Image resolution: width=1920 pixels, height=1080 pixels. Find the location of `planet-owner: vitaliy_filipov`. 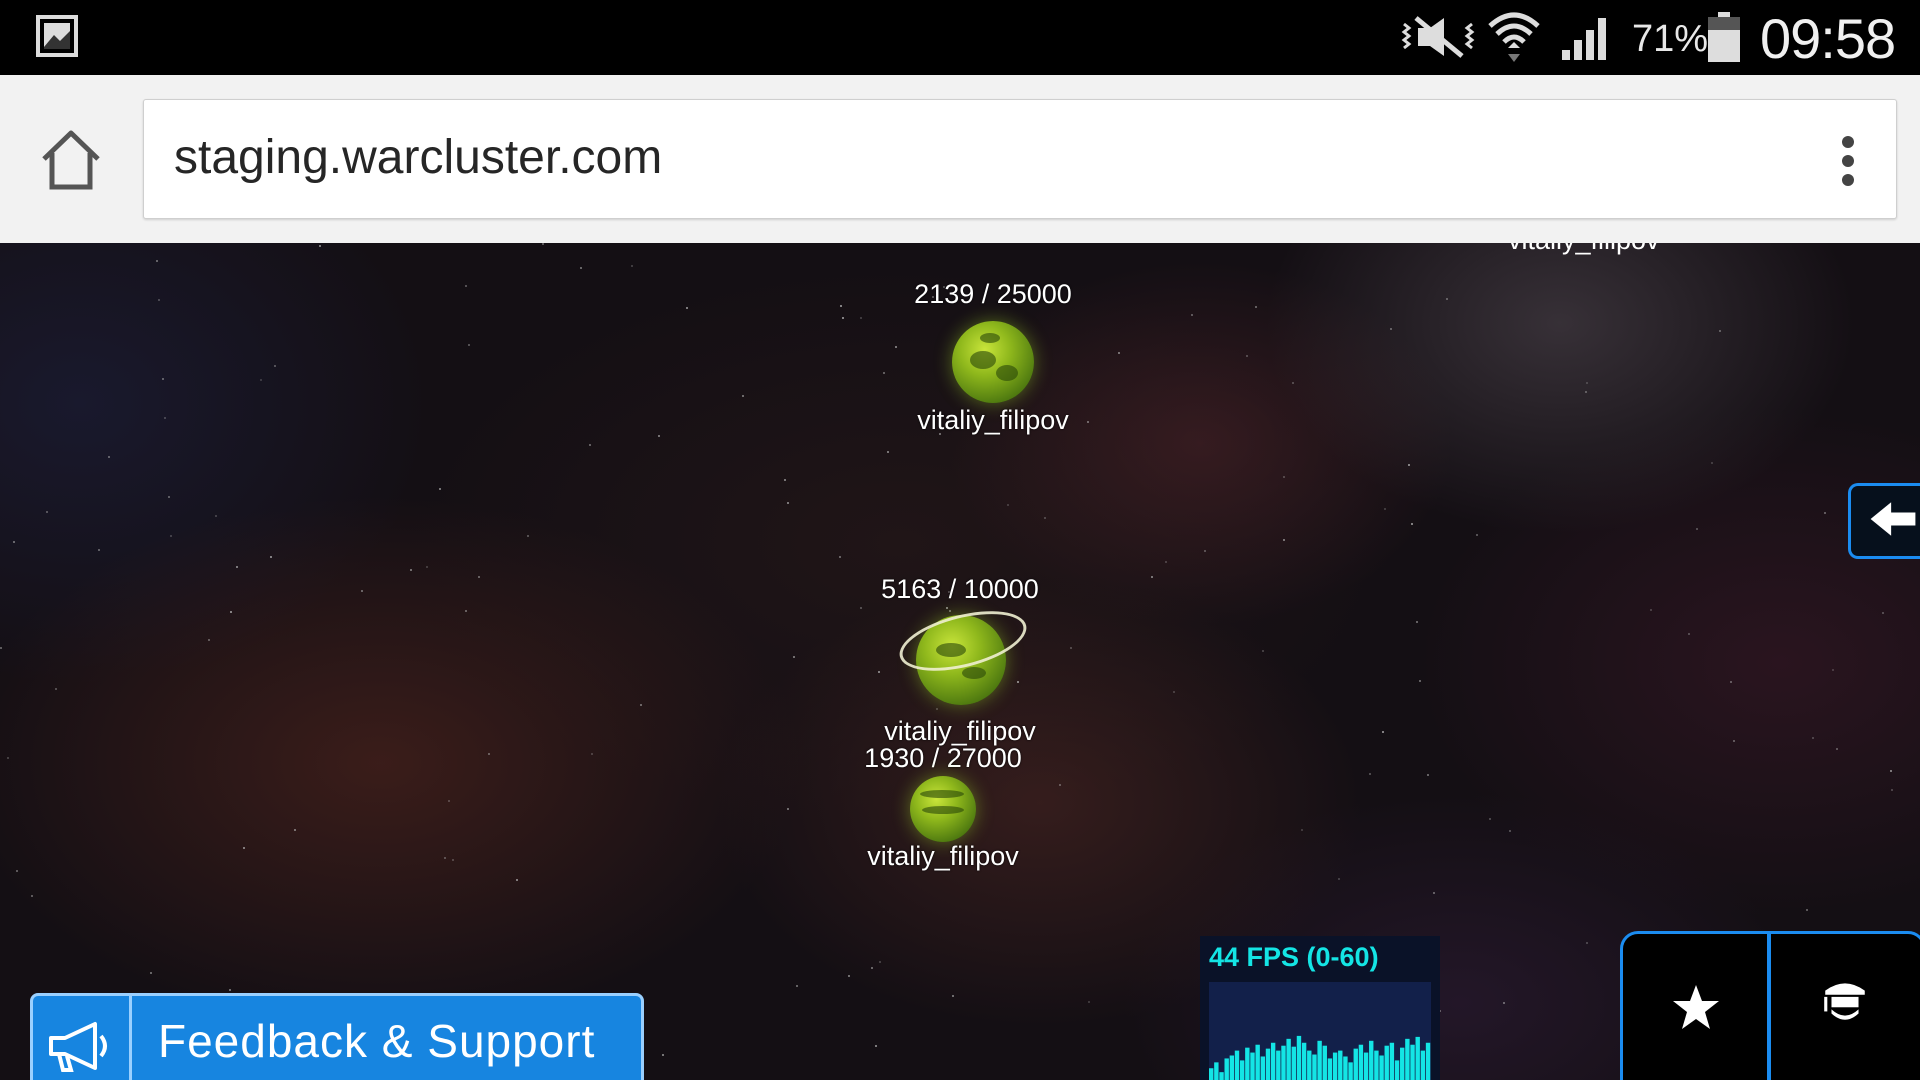

planet-owner: vitaliy_filipov is located at coordinates (993, 420).